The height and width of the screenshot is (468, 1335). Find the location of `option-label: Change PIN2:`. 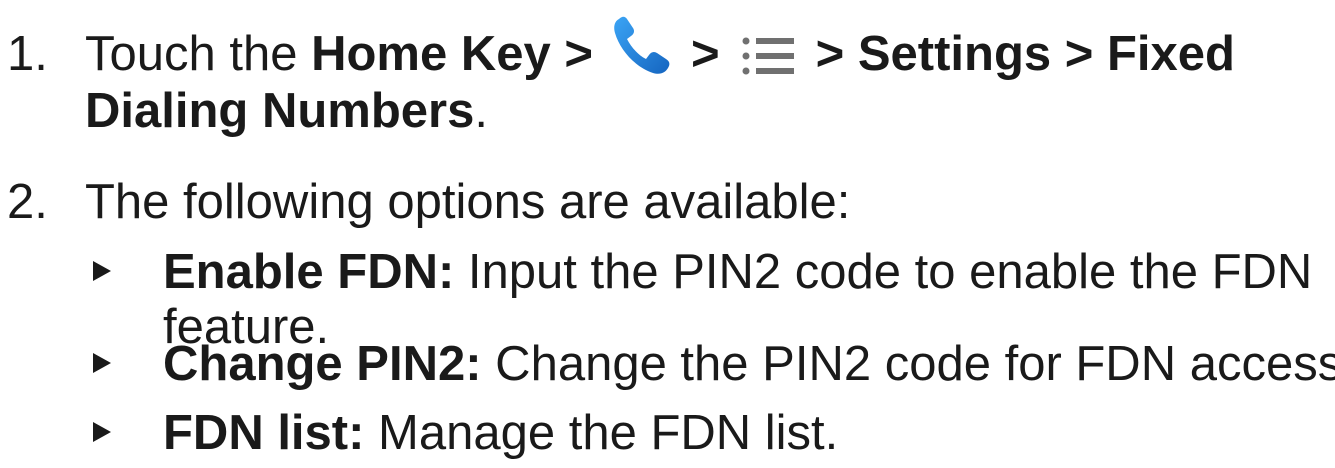

option-label: Change PIN2: is located at coordinates (322, 364).